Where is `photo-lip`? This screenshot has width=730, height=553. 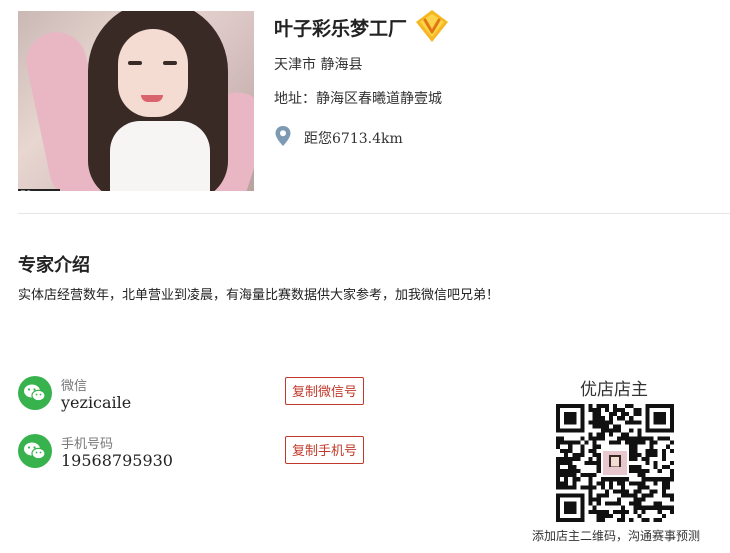 photo-lip is located at coordinates (152, 98).